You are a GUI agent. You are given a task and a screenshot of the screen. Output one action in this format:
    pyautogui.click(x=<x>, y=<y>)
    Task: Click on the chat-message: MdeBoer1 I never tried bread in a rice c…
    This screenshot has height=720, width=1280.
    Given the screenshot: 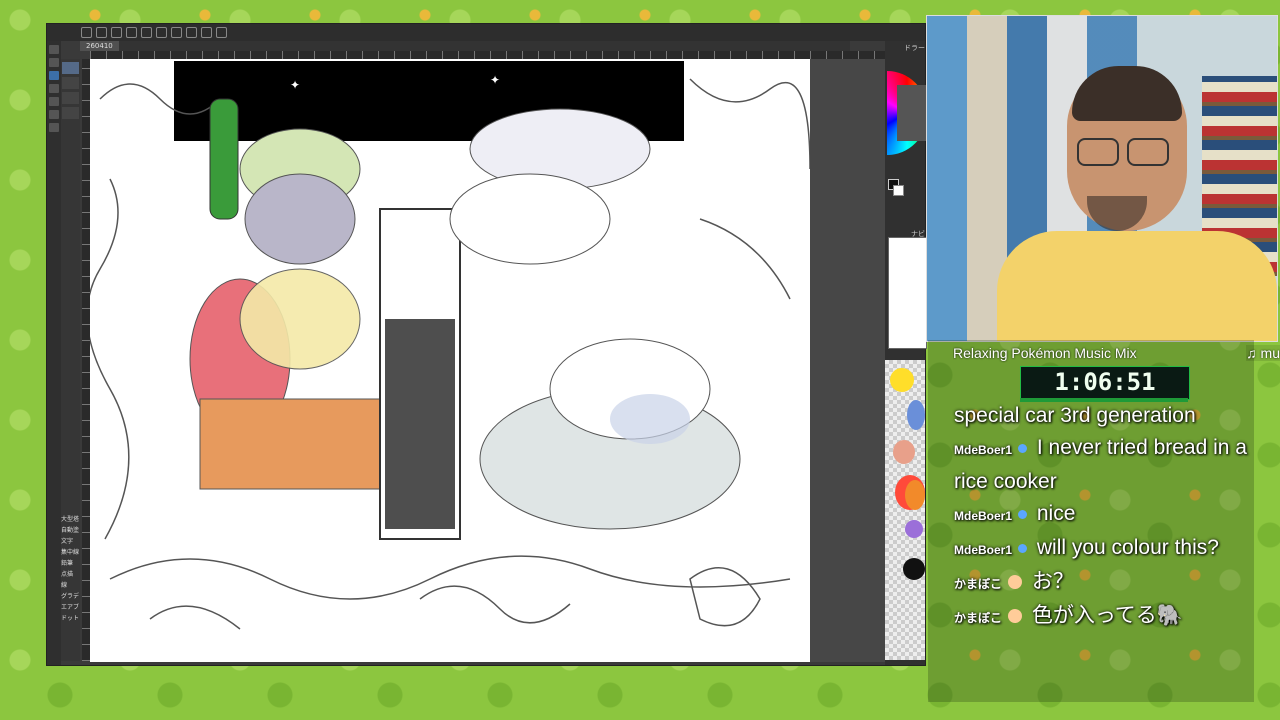 What is the action you would take?
    pyautogui.click(x=1104, y=465)
    